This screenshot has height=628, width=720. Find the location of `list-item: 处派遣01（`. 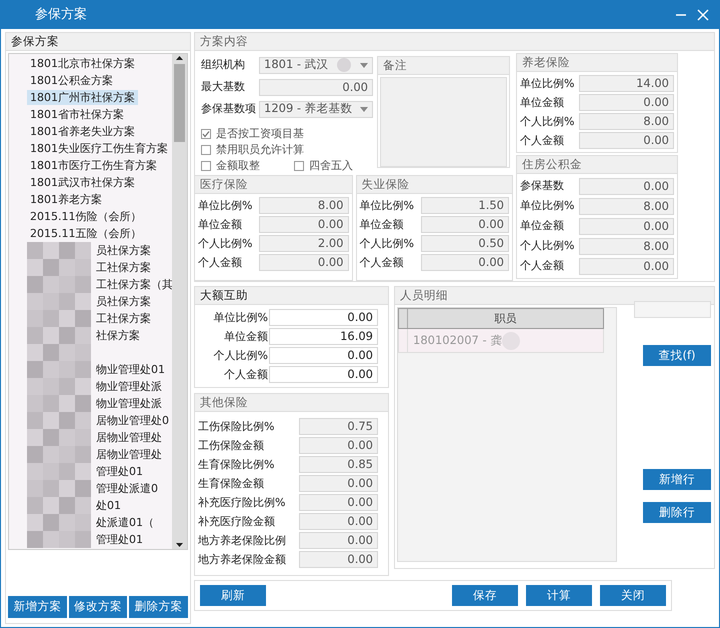

list-item: 处派遣01（ is located at coordinates (125, 522).